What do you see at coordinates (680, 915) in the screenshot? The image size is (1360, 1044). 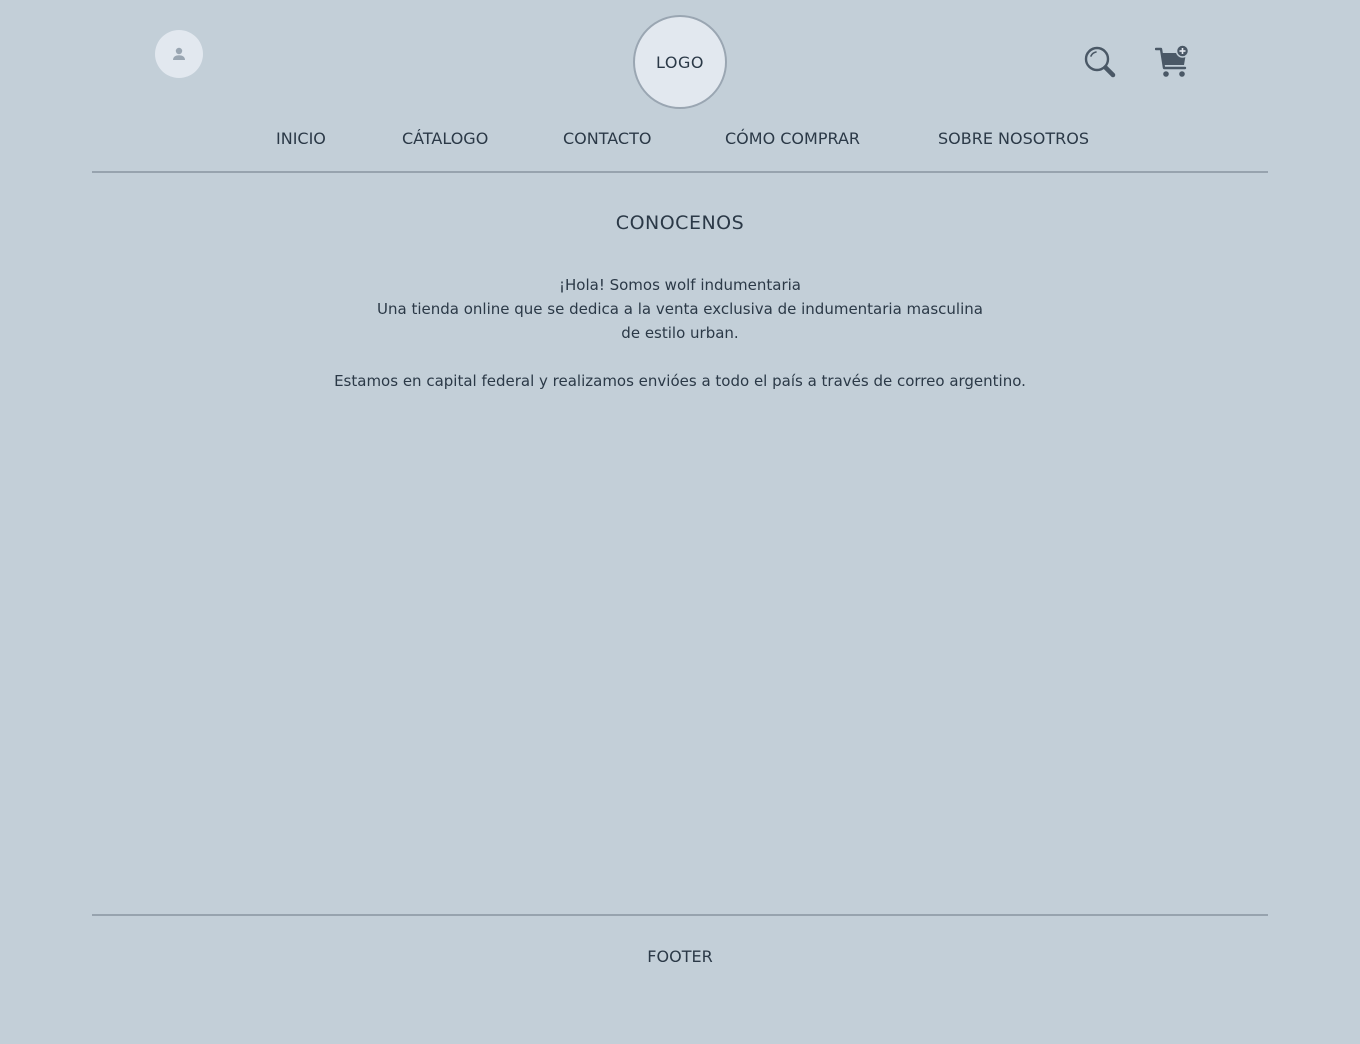 I see `footer-divider` at bounding box center [680, 915].